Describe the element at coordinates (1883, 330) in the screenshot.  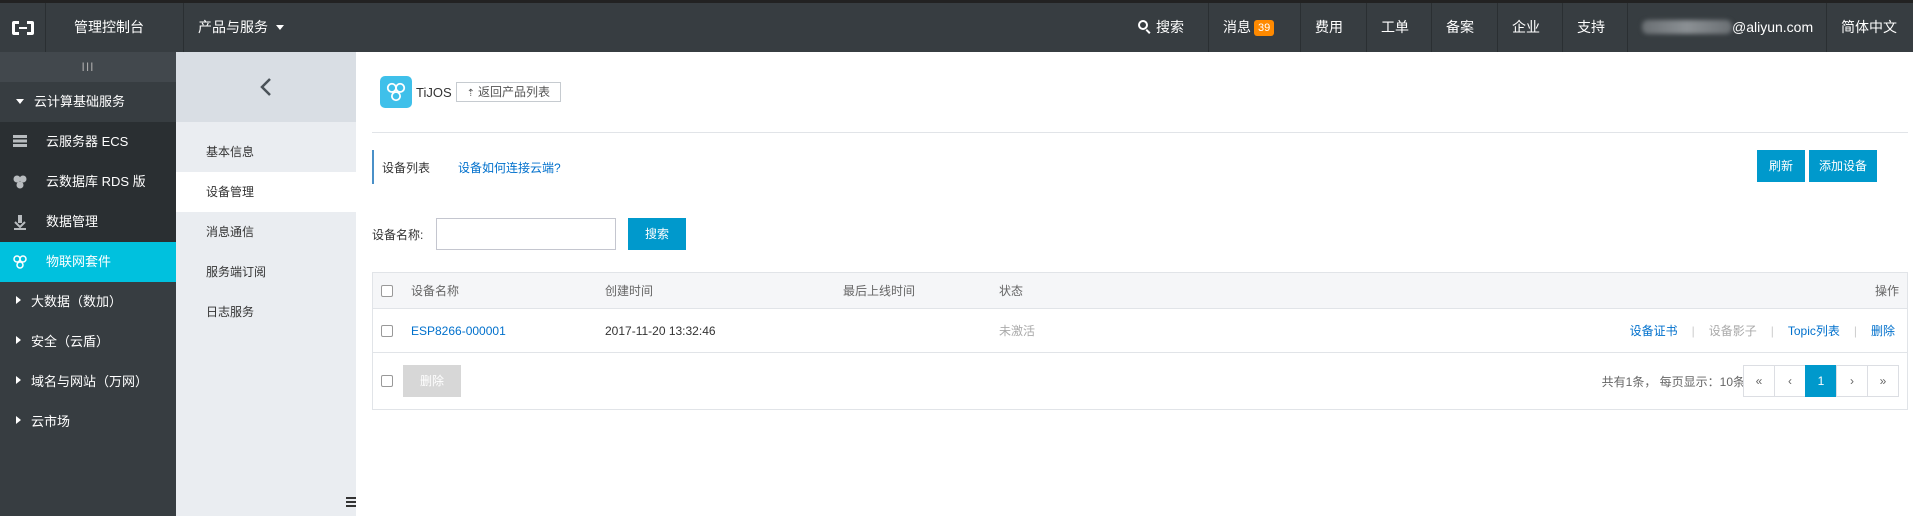
I see `delete-device-link: 删除` at that location.